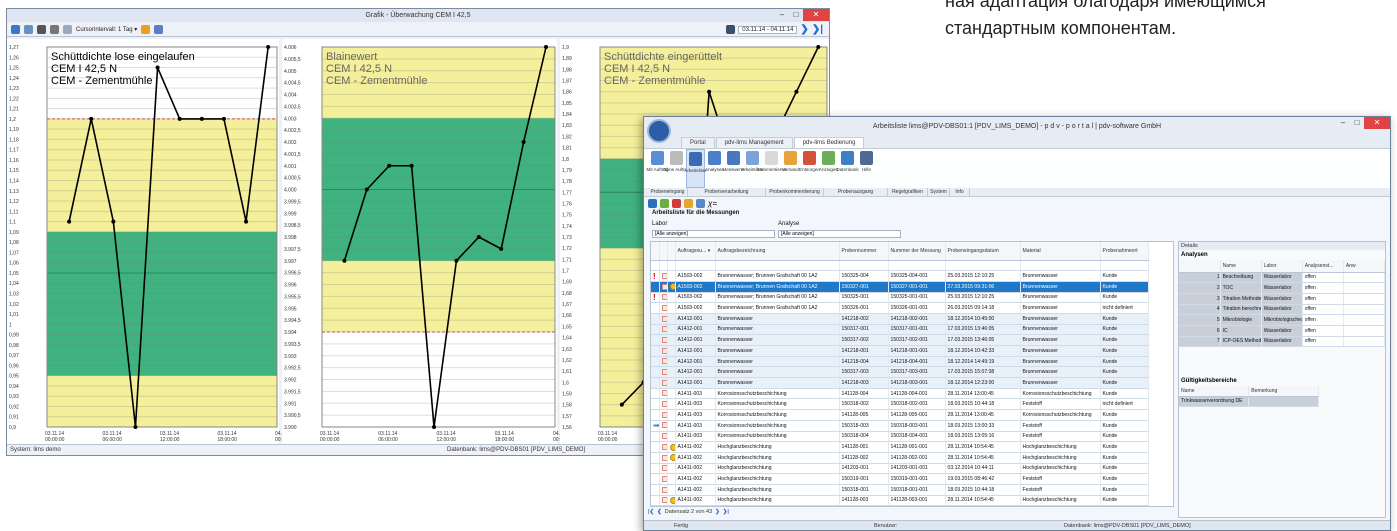 This screenshot has height=531, width=1397. I want to click on w2-minimize-button: –, so click(1343, 123).